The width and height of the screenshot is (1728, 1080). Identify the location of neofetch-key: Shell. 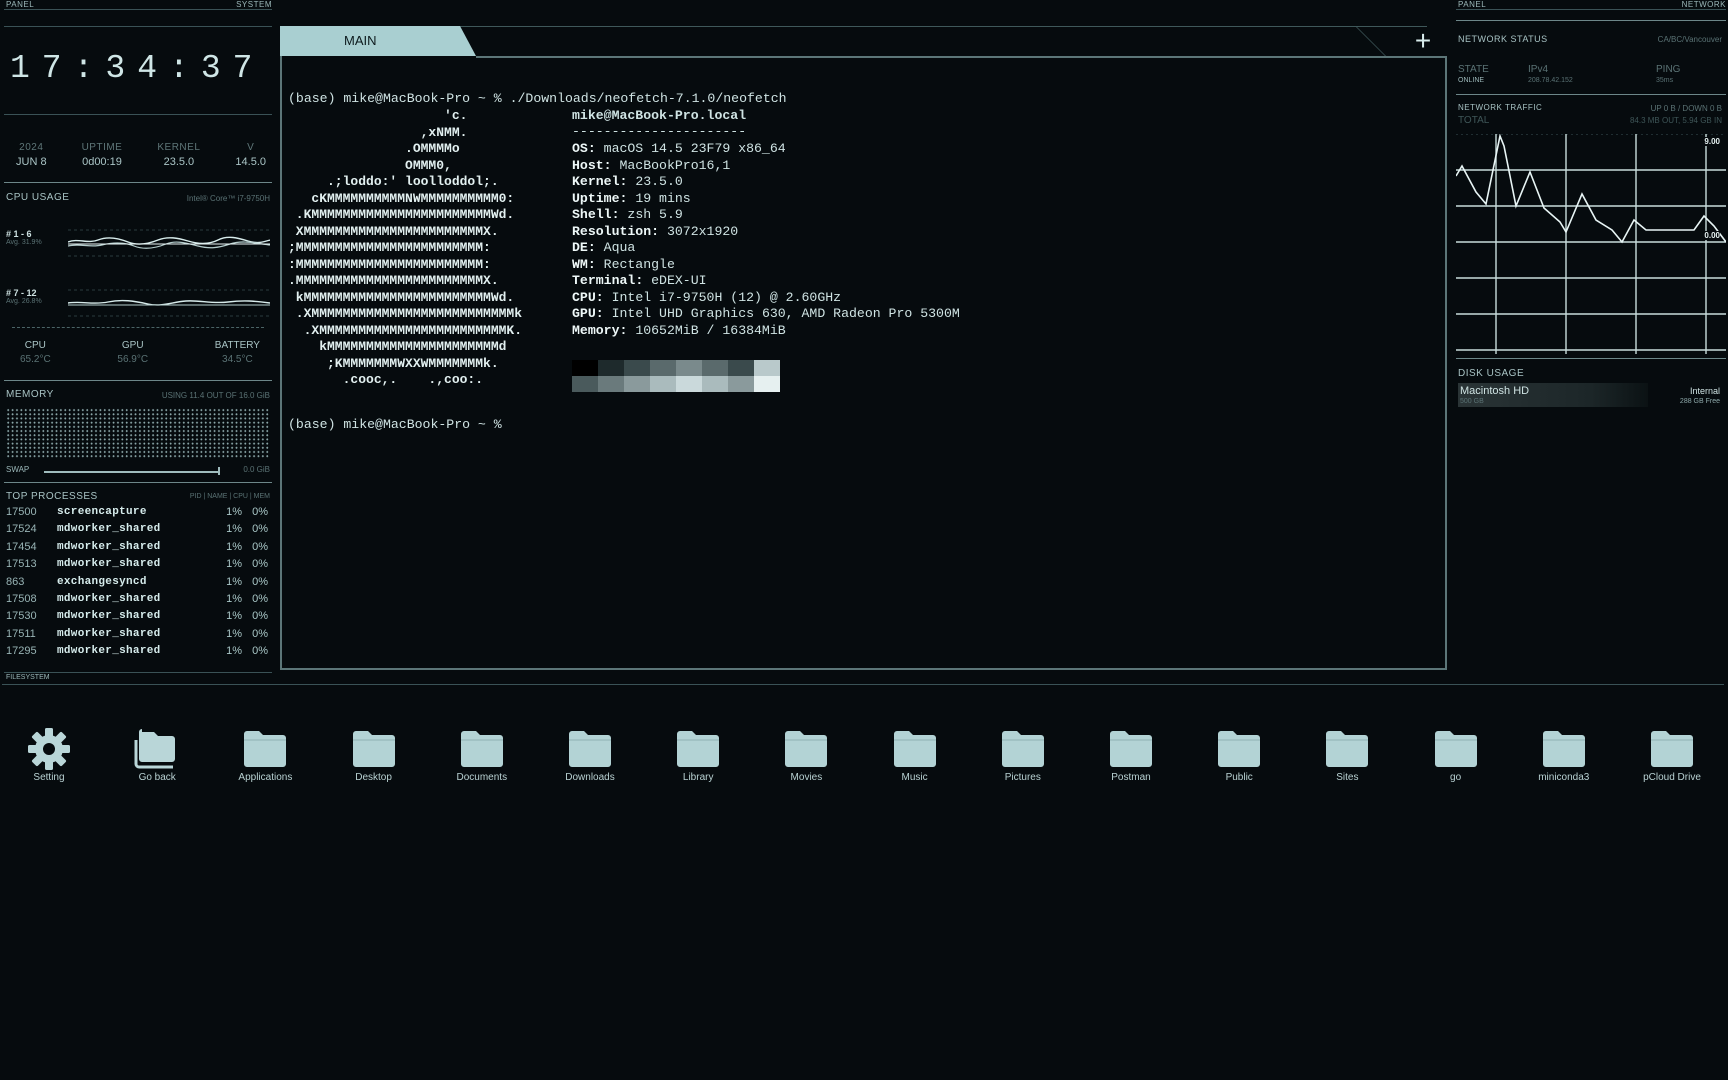
(592, 214).